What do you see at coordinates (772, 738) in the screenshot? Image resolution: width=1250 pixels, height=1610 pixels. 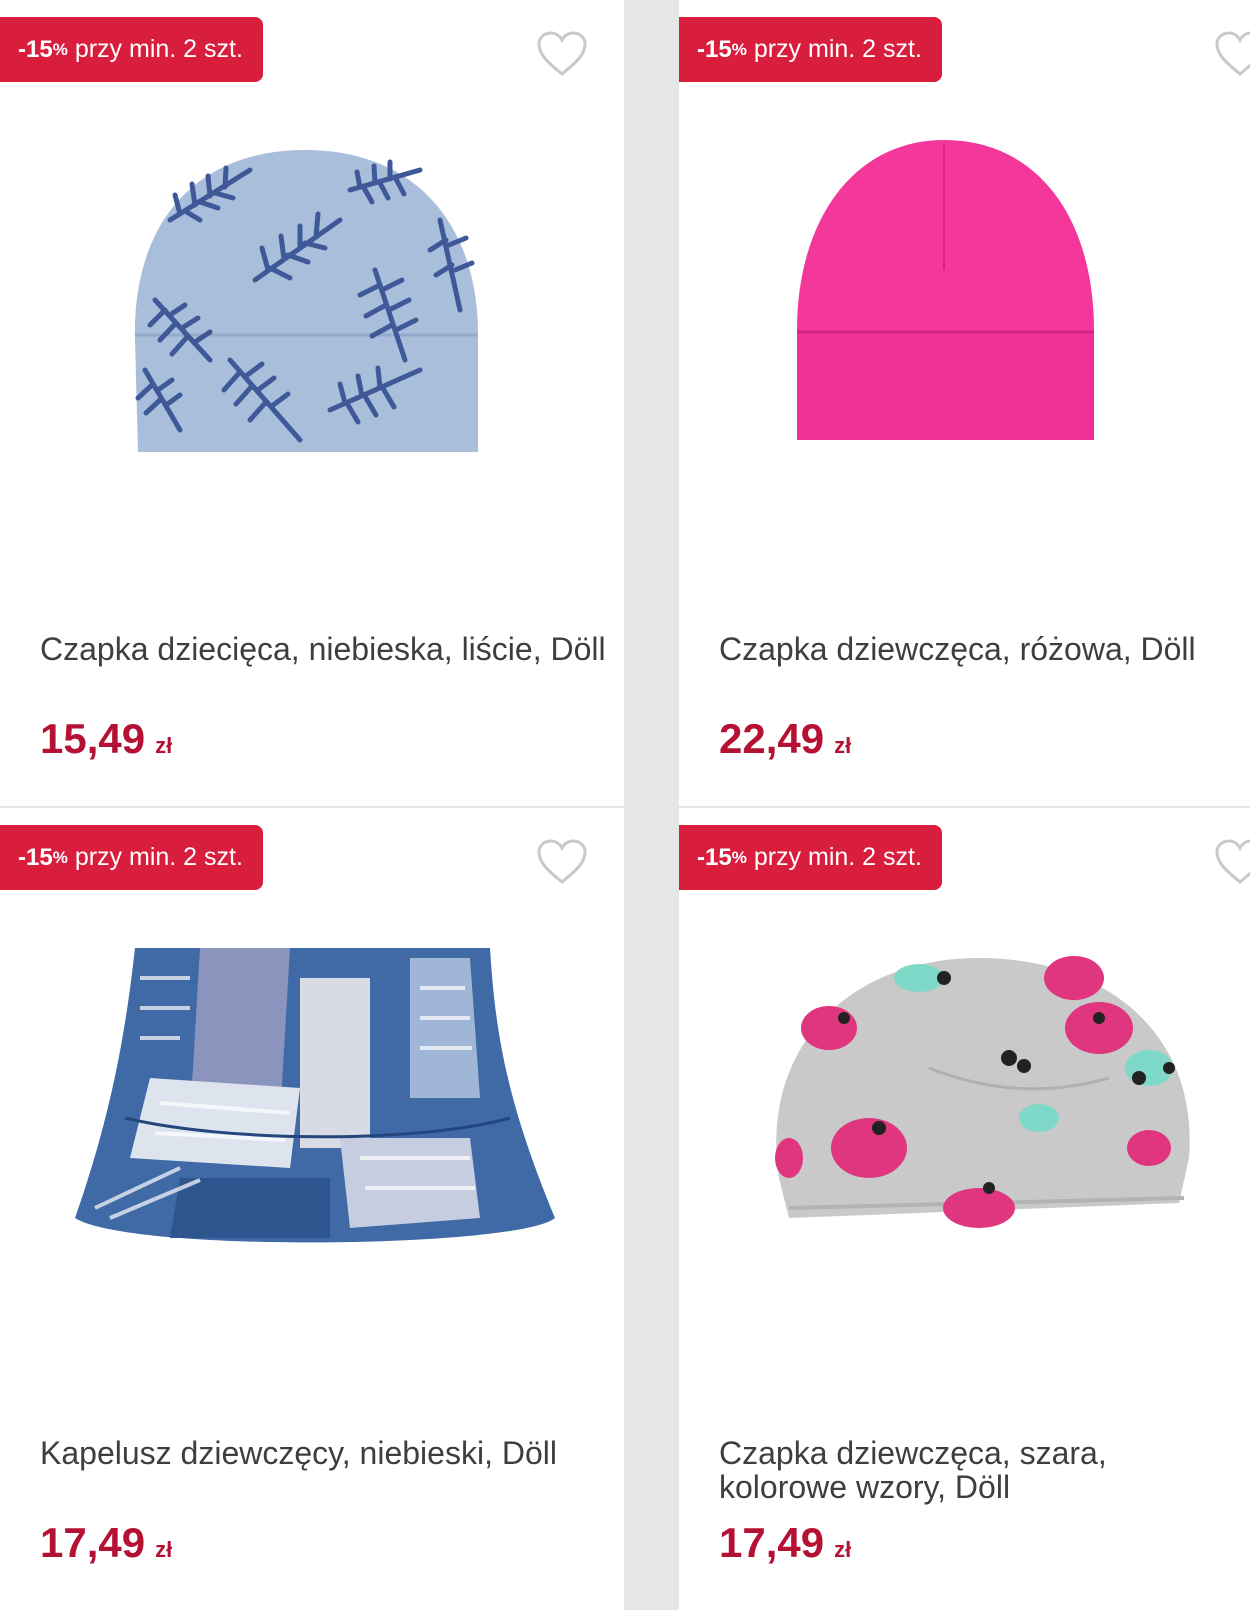 I see `price-value: 22,49` at bounding box center [772, 738].